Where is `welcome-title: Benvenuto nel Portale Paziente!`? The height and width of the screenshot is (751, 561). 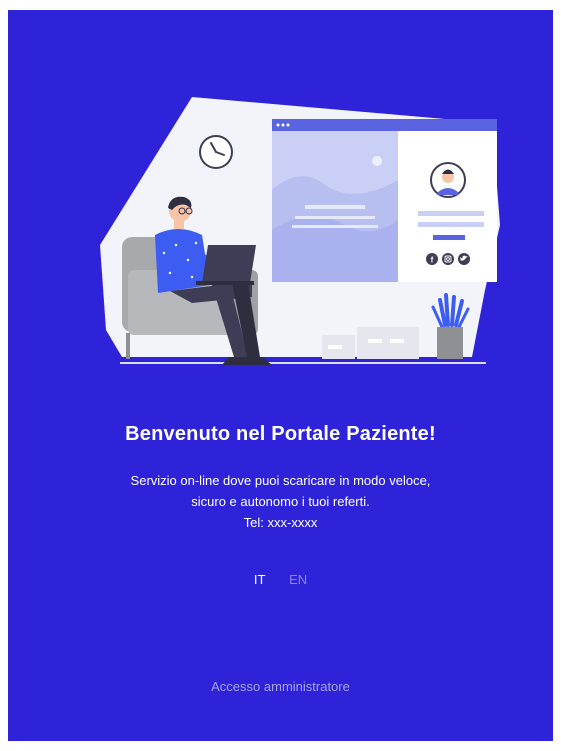
welcome-title: Benvenuto nel Portale Paziente! is located at coordinates (280, 434).